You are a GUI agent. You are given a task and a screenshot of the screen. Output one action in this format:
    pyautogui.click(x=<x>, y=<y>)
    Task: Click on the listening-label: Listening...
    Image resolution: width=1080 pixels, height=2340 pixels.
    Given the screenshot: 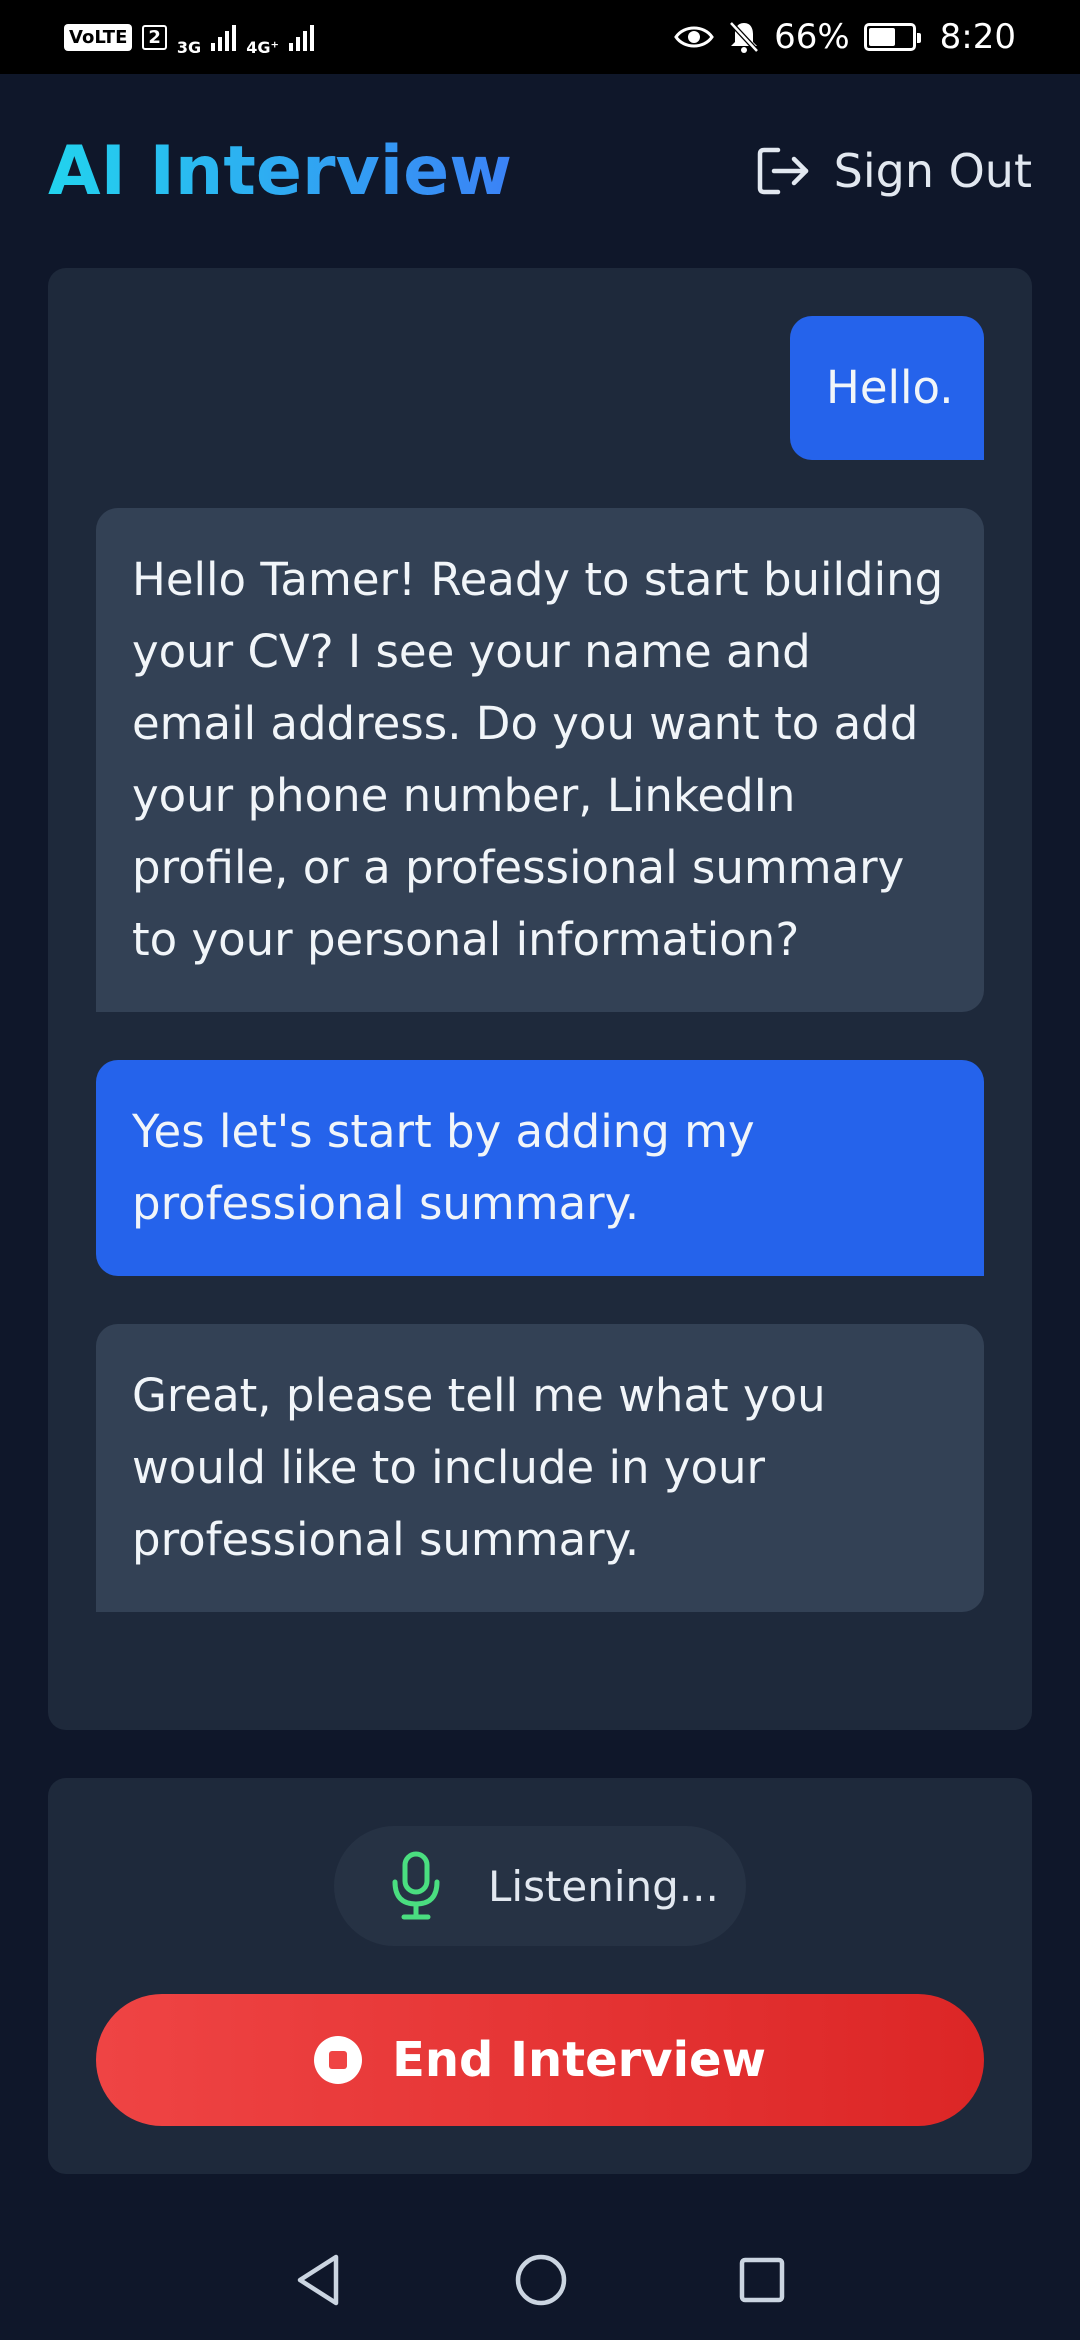 What is the action you would take?
    pyautogui.click(x=603, y=1886)
    